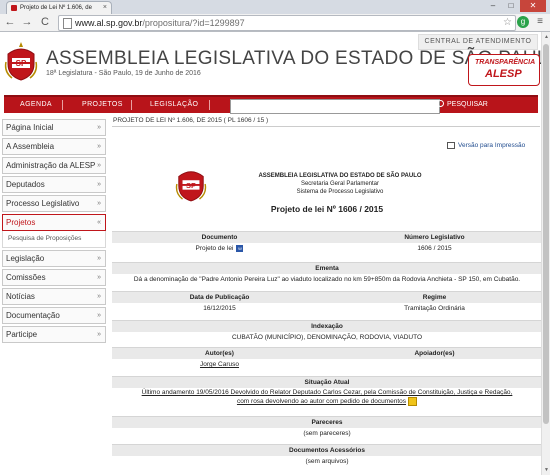 The image size is (550, 475). What do you see at coordinates (54, 222) in the screenshot?
I see `sidebar-item-projetos: Projetos «` at bounding box center [54, 222].